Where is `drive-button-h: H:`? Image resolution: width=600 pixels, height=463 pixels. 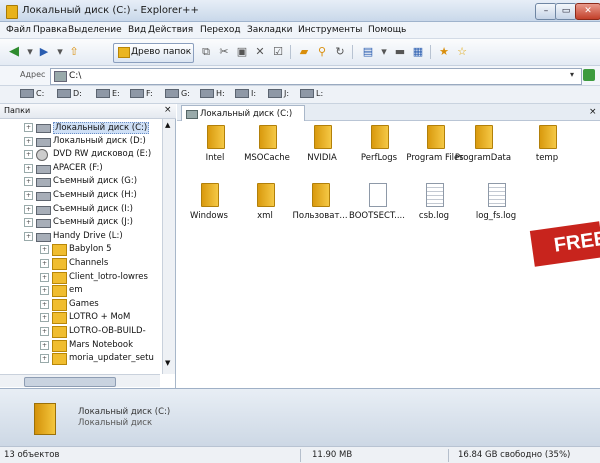
drive-button-h: H: is located at coordinates (212, 93).